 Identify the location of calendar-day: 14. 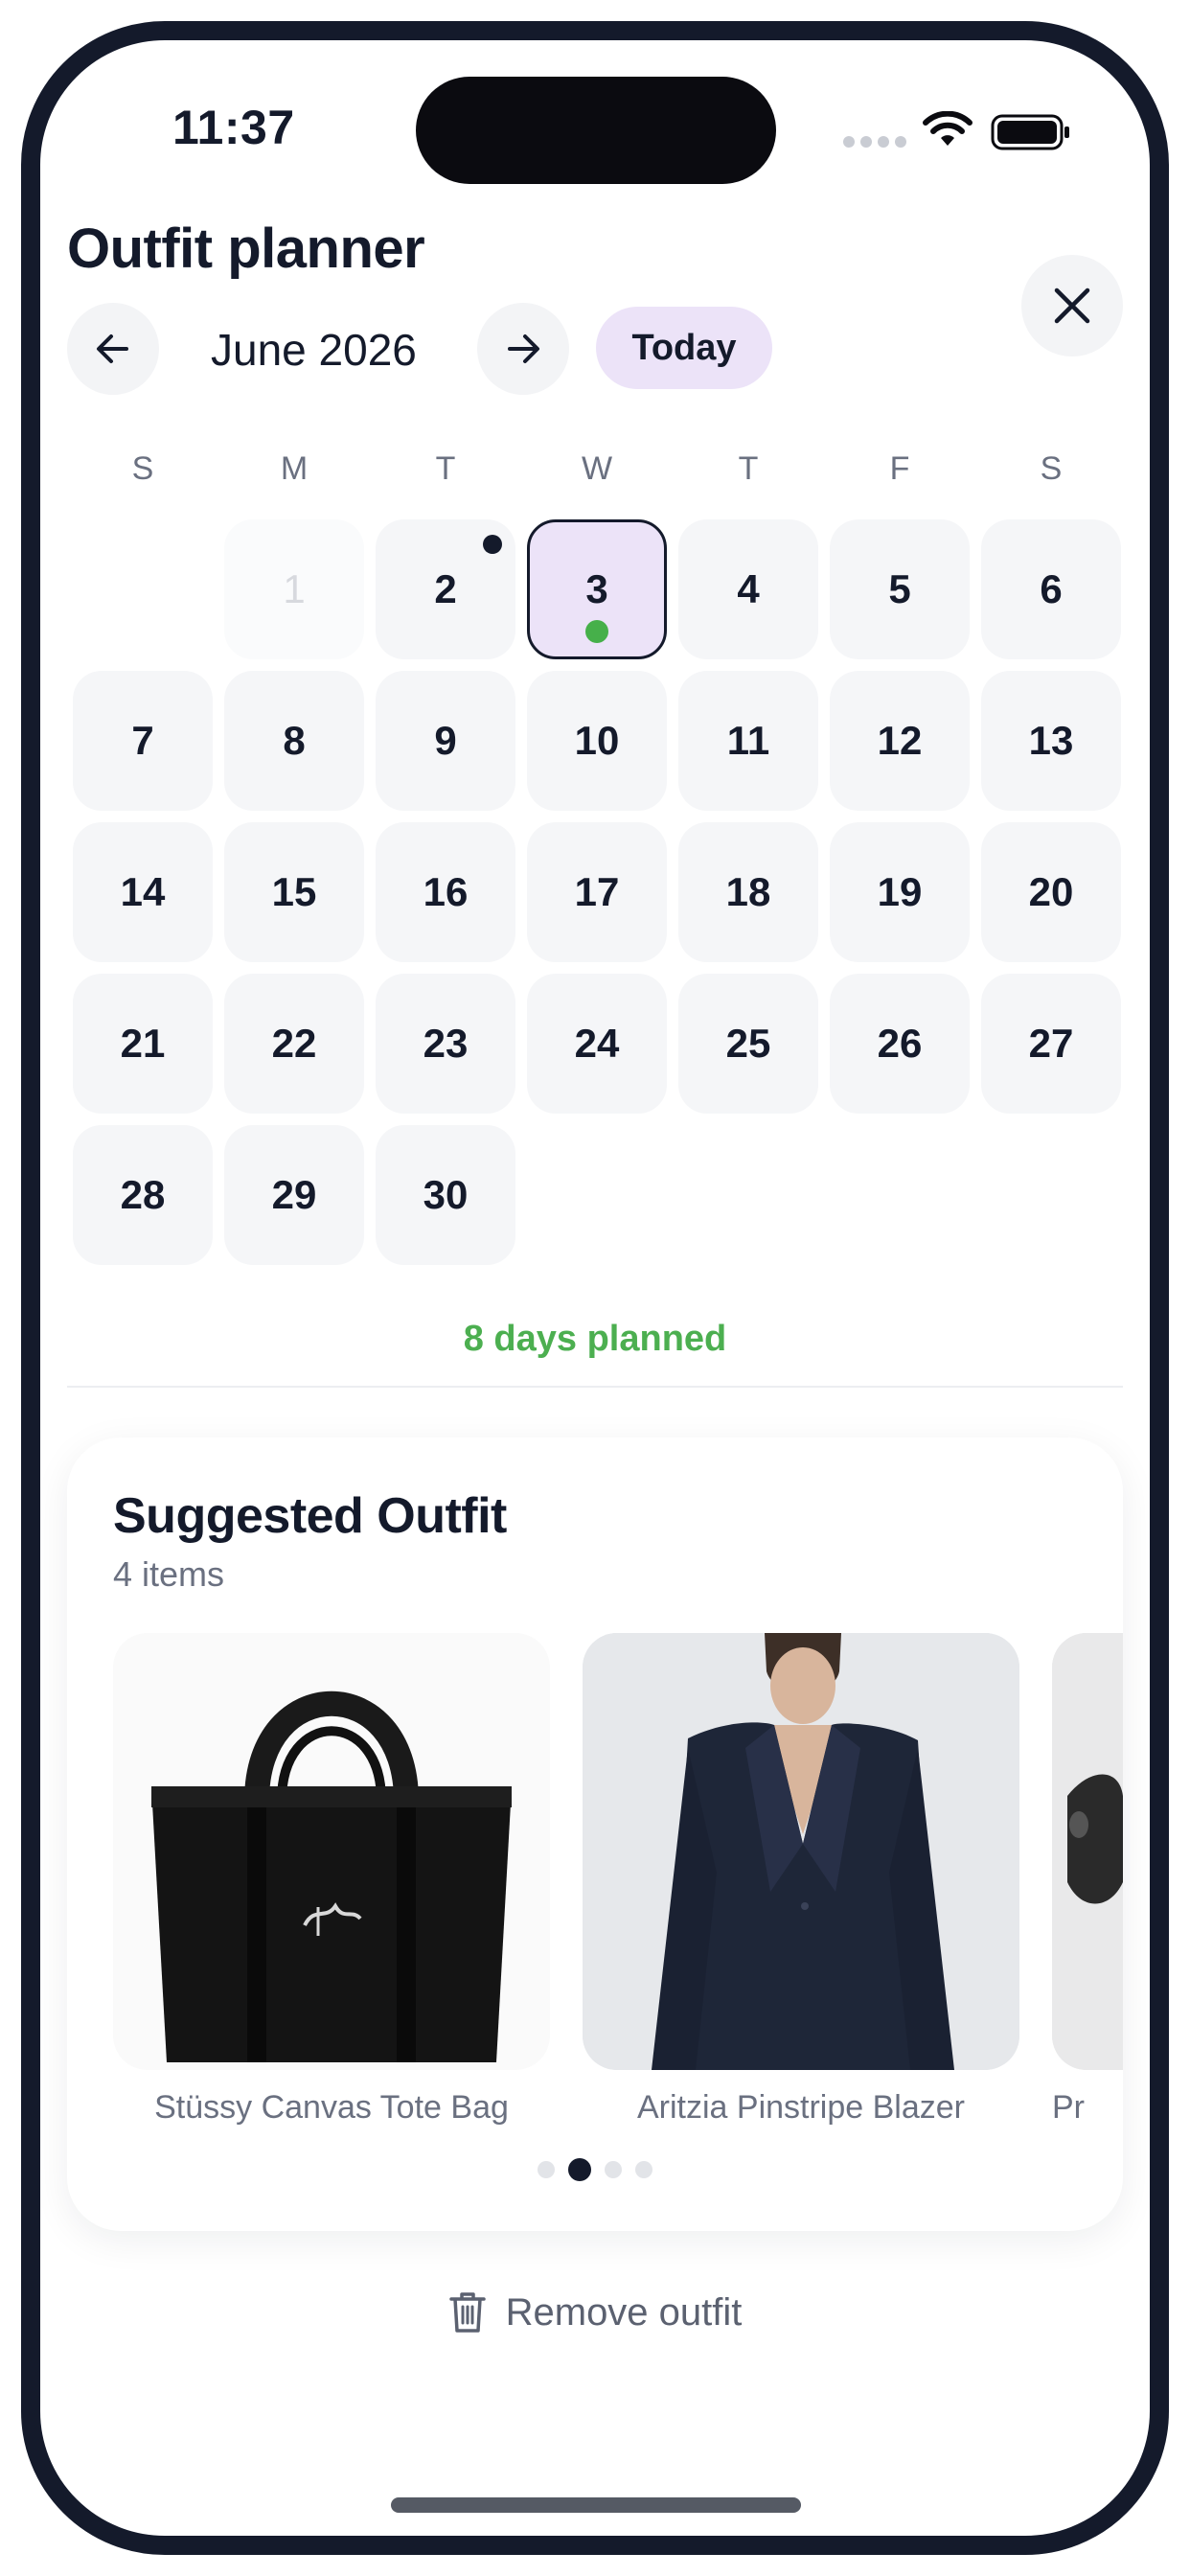
(143, 892).